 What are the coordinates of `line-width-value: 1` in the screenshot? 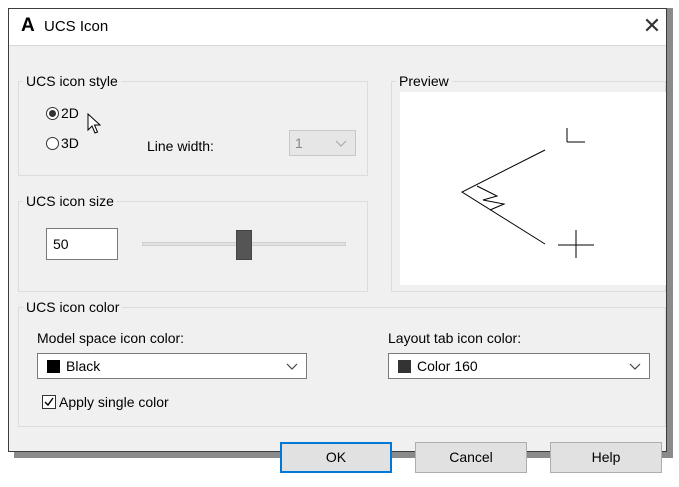 It's located at (299, 143).